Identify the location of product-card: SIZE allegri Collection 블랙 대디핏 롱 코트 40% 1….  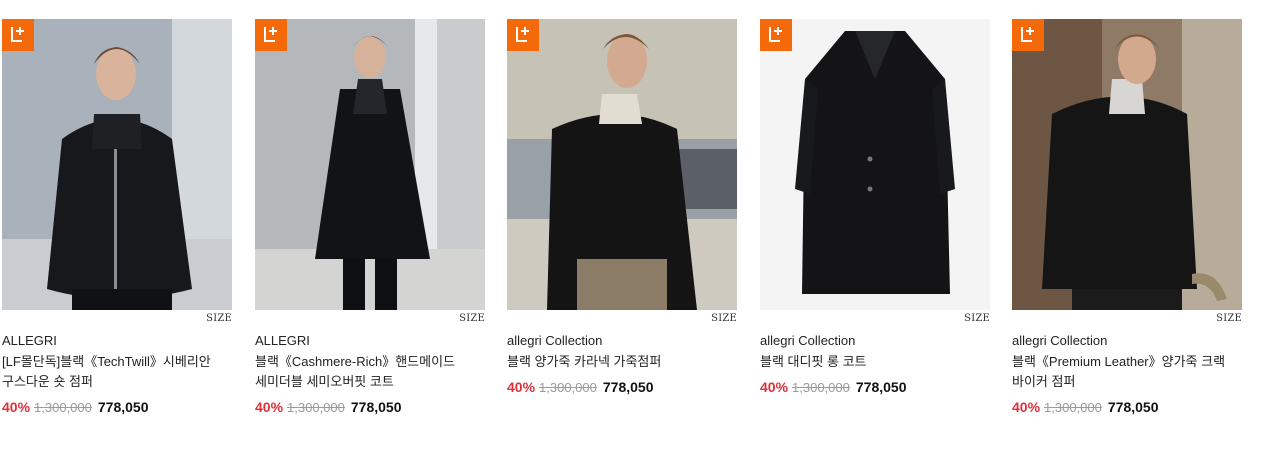
(875, 208).